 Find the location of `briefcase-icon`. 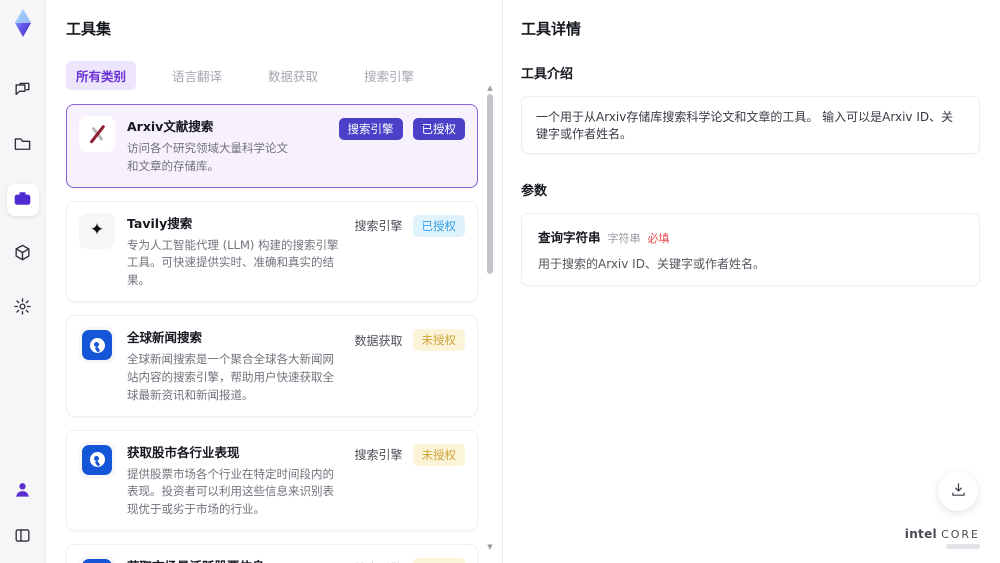

briefcase-icon is located at coordinates (22, 200).